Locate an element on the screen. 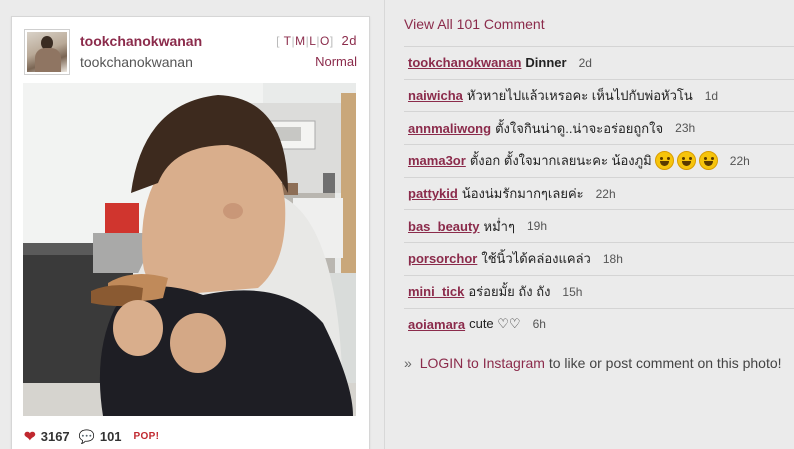 The height and width of the screenshot is (449, 794). pop-badge: POP! is located at coordinates (147, 436).